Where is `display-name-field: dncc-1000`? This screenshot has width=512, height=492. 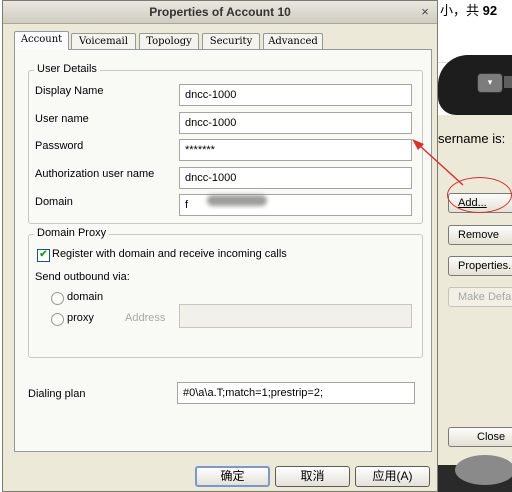 display-name-field: dncc-1000 is located at coordinates (295, 95).